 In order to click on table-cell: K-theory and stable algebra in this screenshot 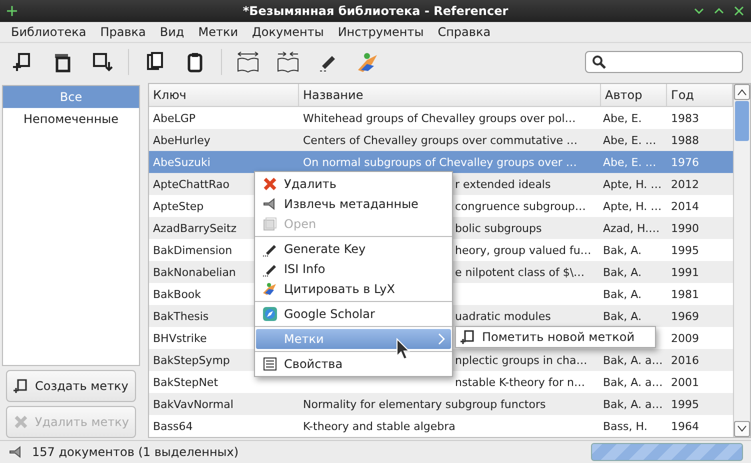, I will do `click(379, 426)`.